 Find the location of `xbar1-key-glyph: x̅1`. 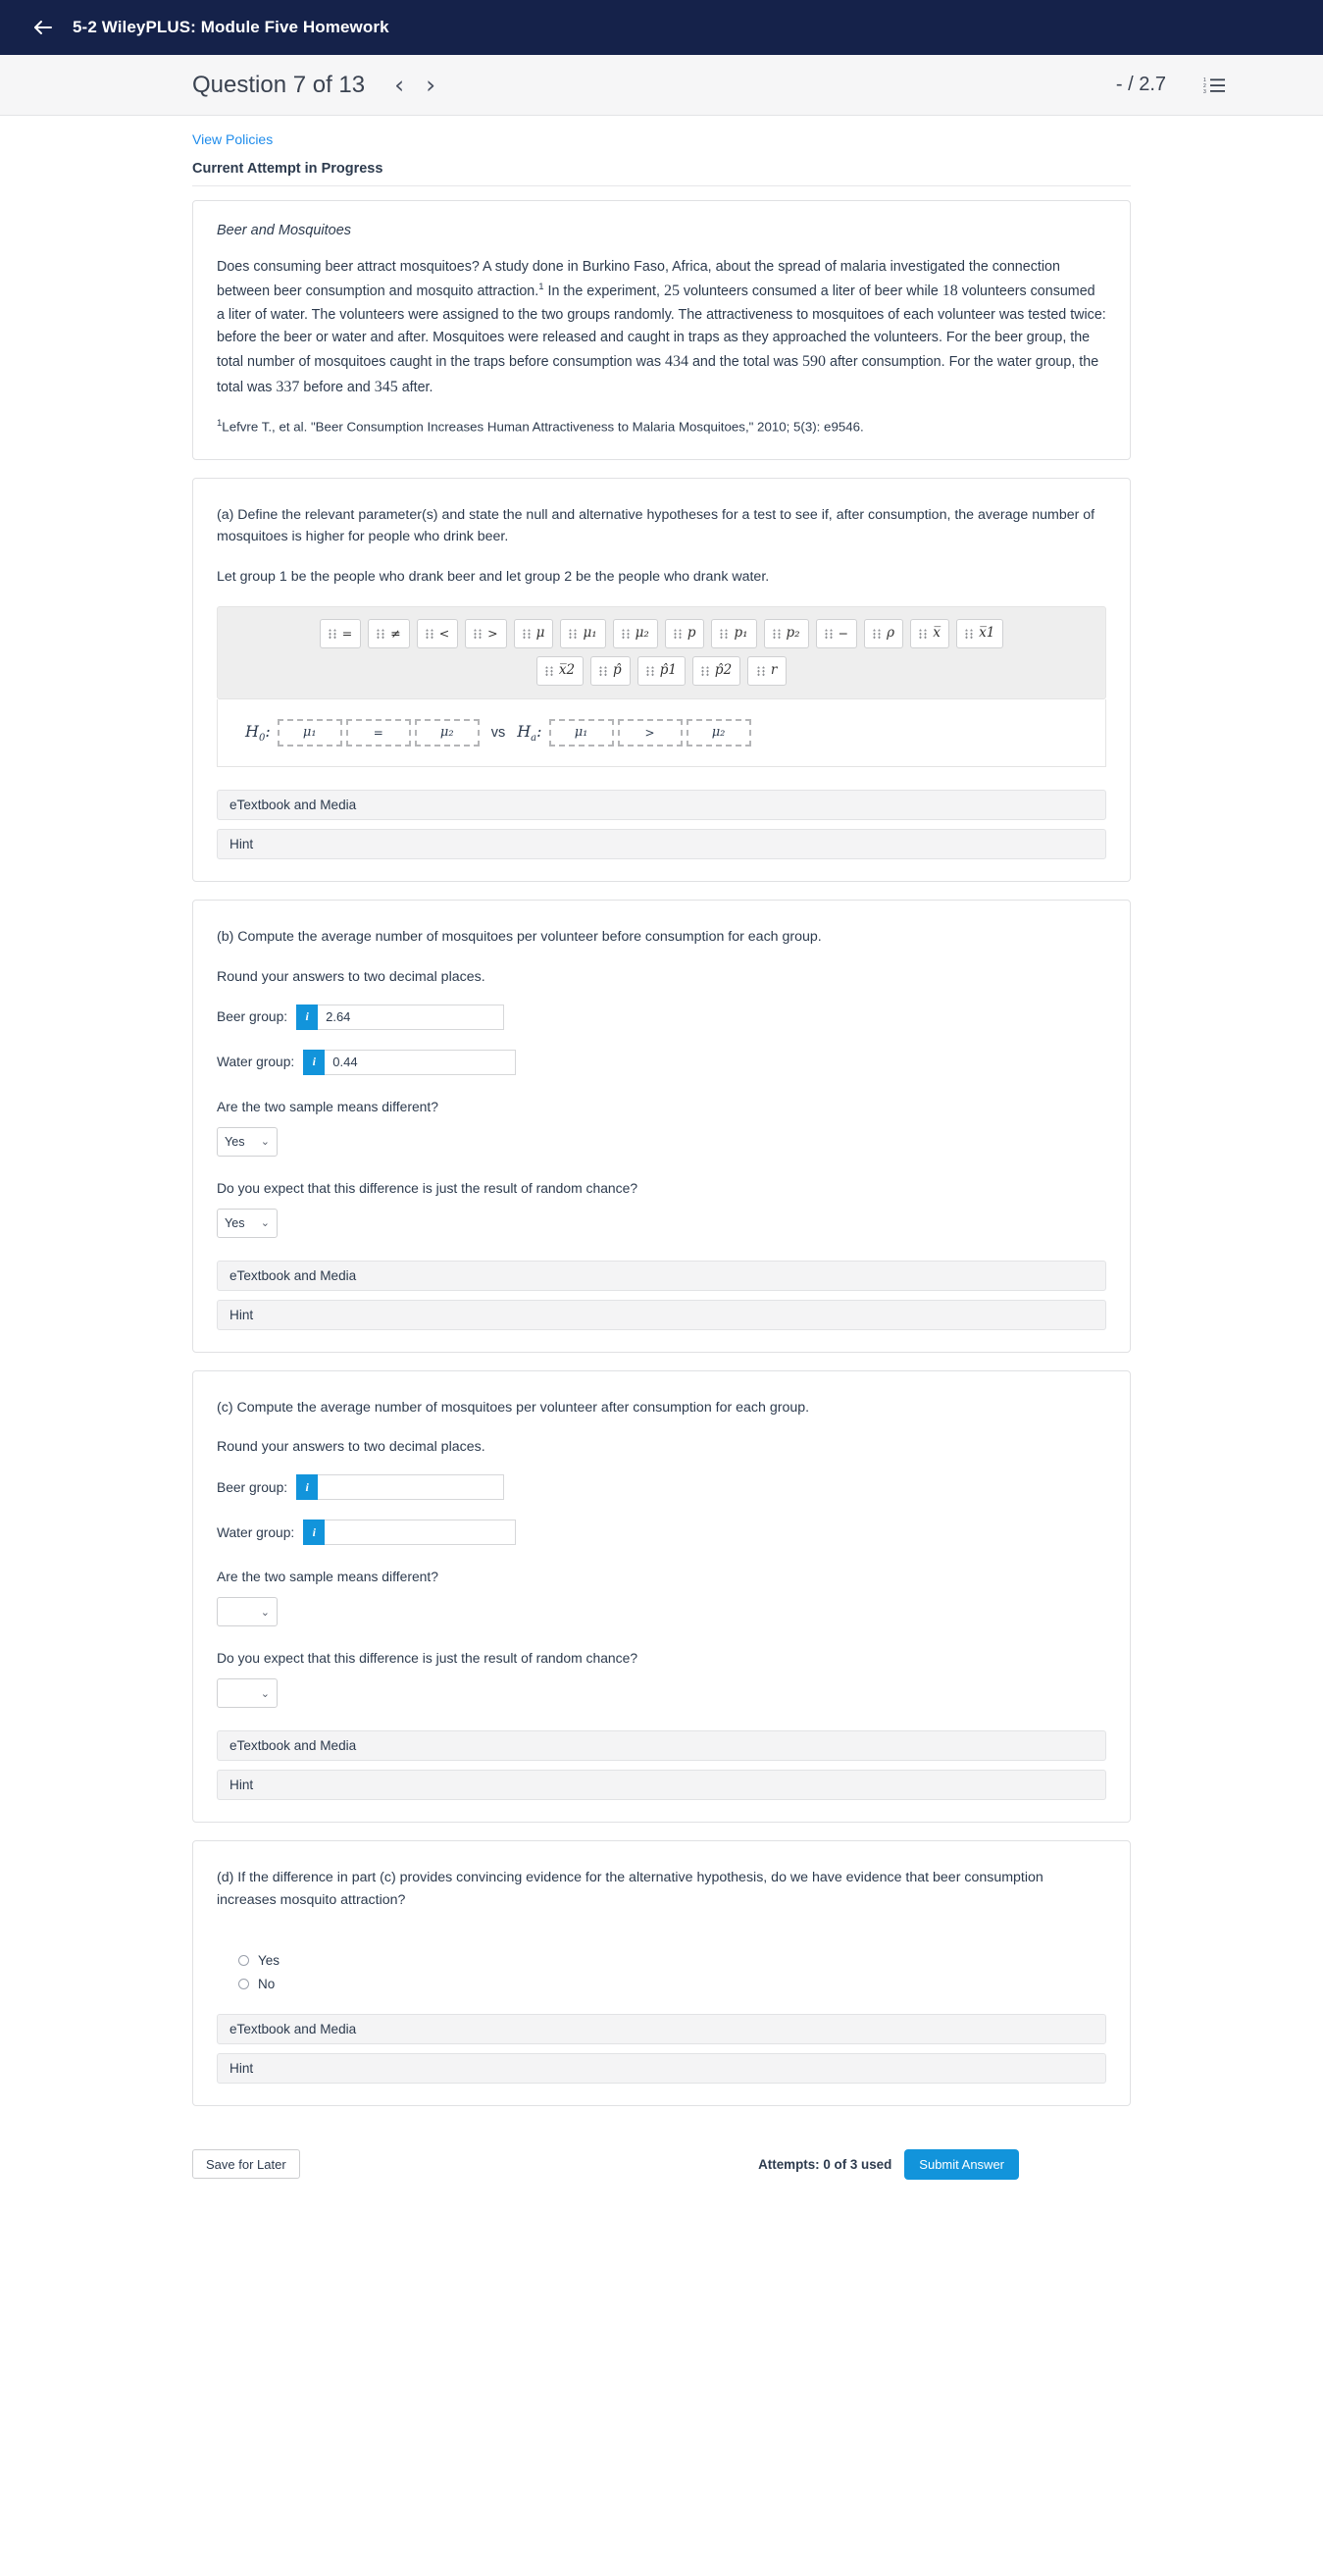

xbar1-key-glyph: x̅1 is located at coordinates (987, 633).